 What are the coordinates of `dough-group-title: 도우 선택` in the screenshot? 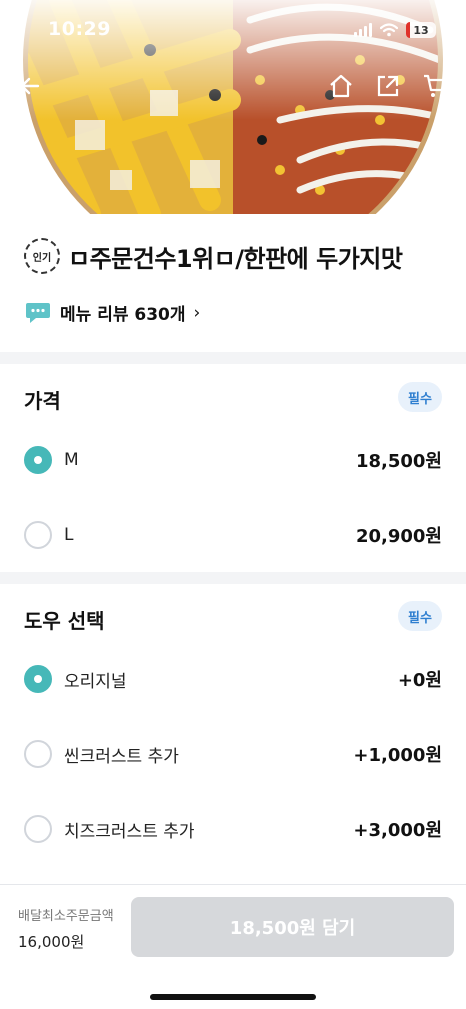 It's located at (64, 621).